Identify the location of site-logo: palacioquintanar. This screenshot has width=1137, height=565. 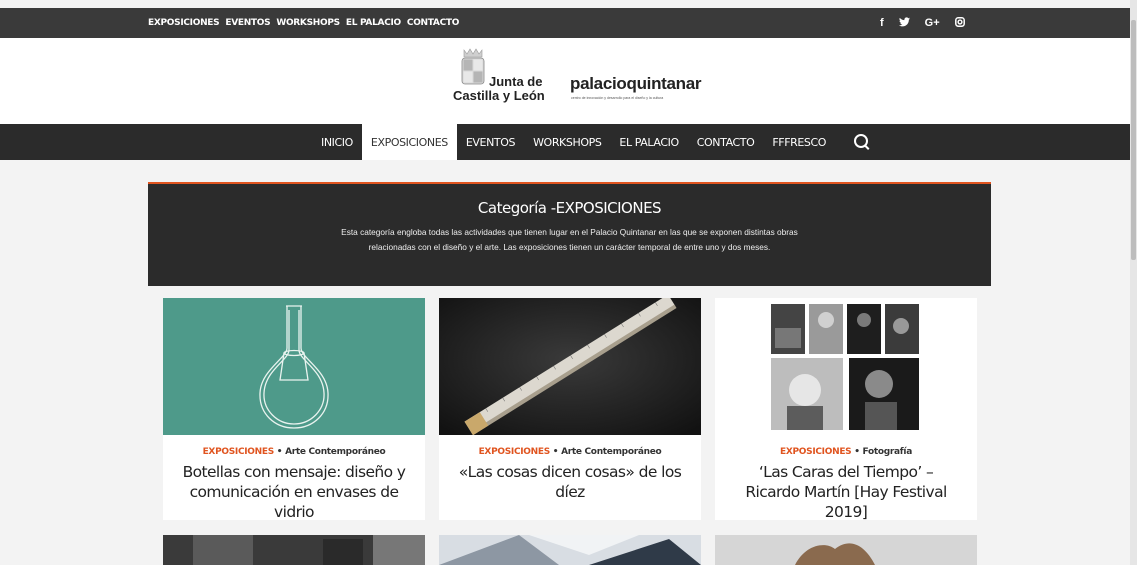
(636, 84).